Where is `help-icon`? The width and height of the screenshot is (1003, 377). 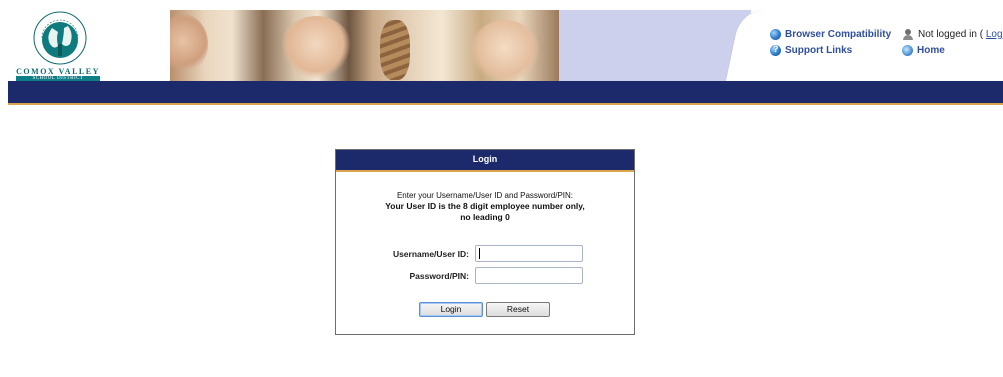
help-icon is located at coordinates (775, 50).